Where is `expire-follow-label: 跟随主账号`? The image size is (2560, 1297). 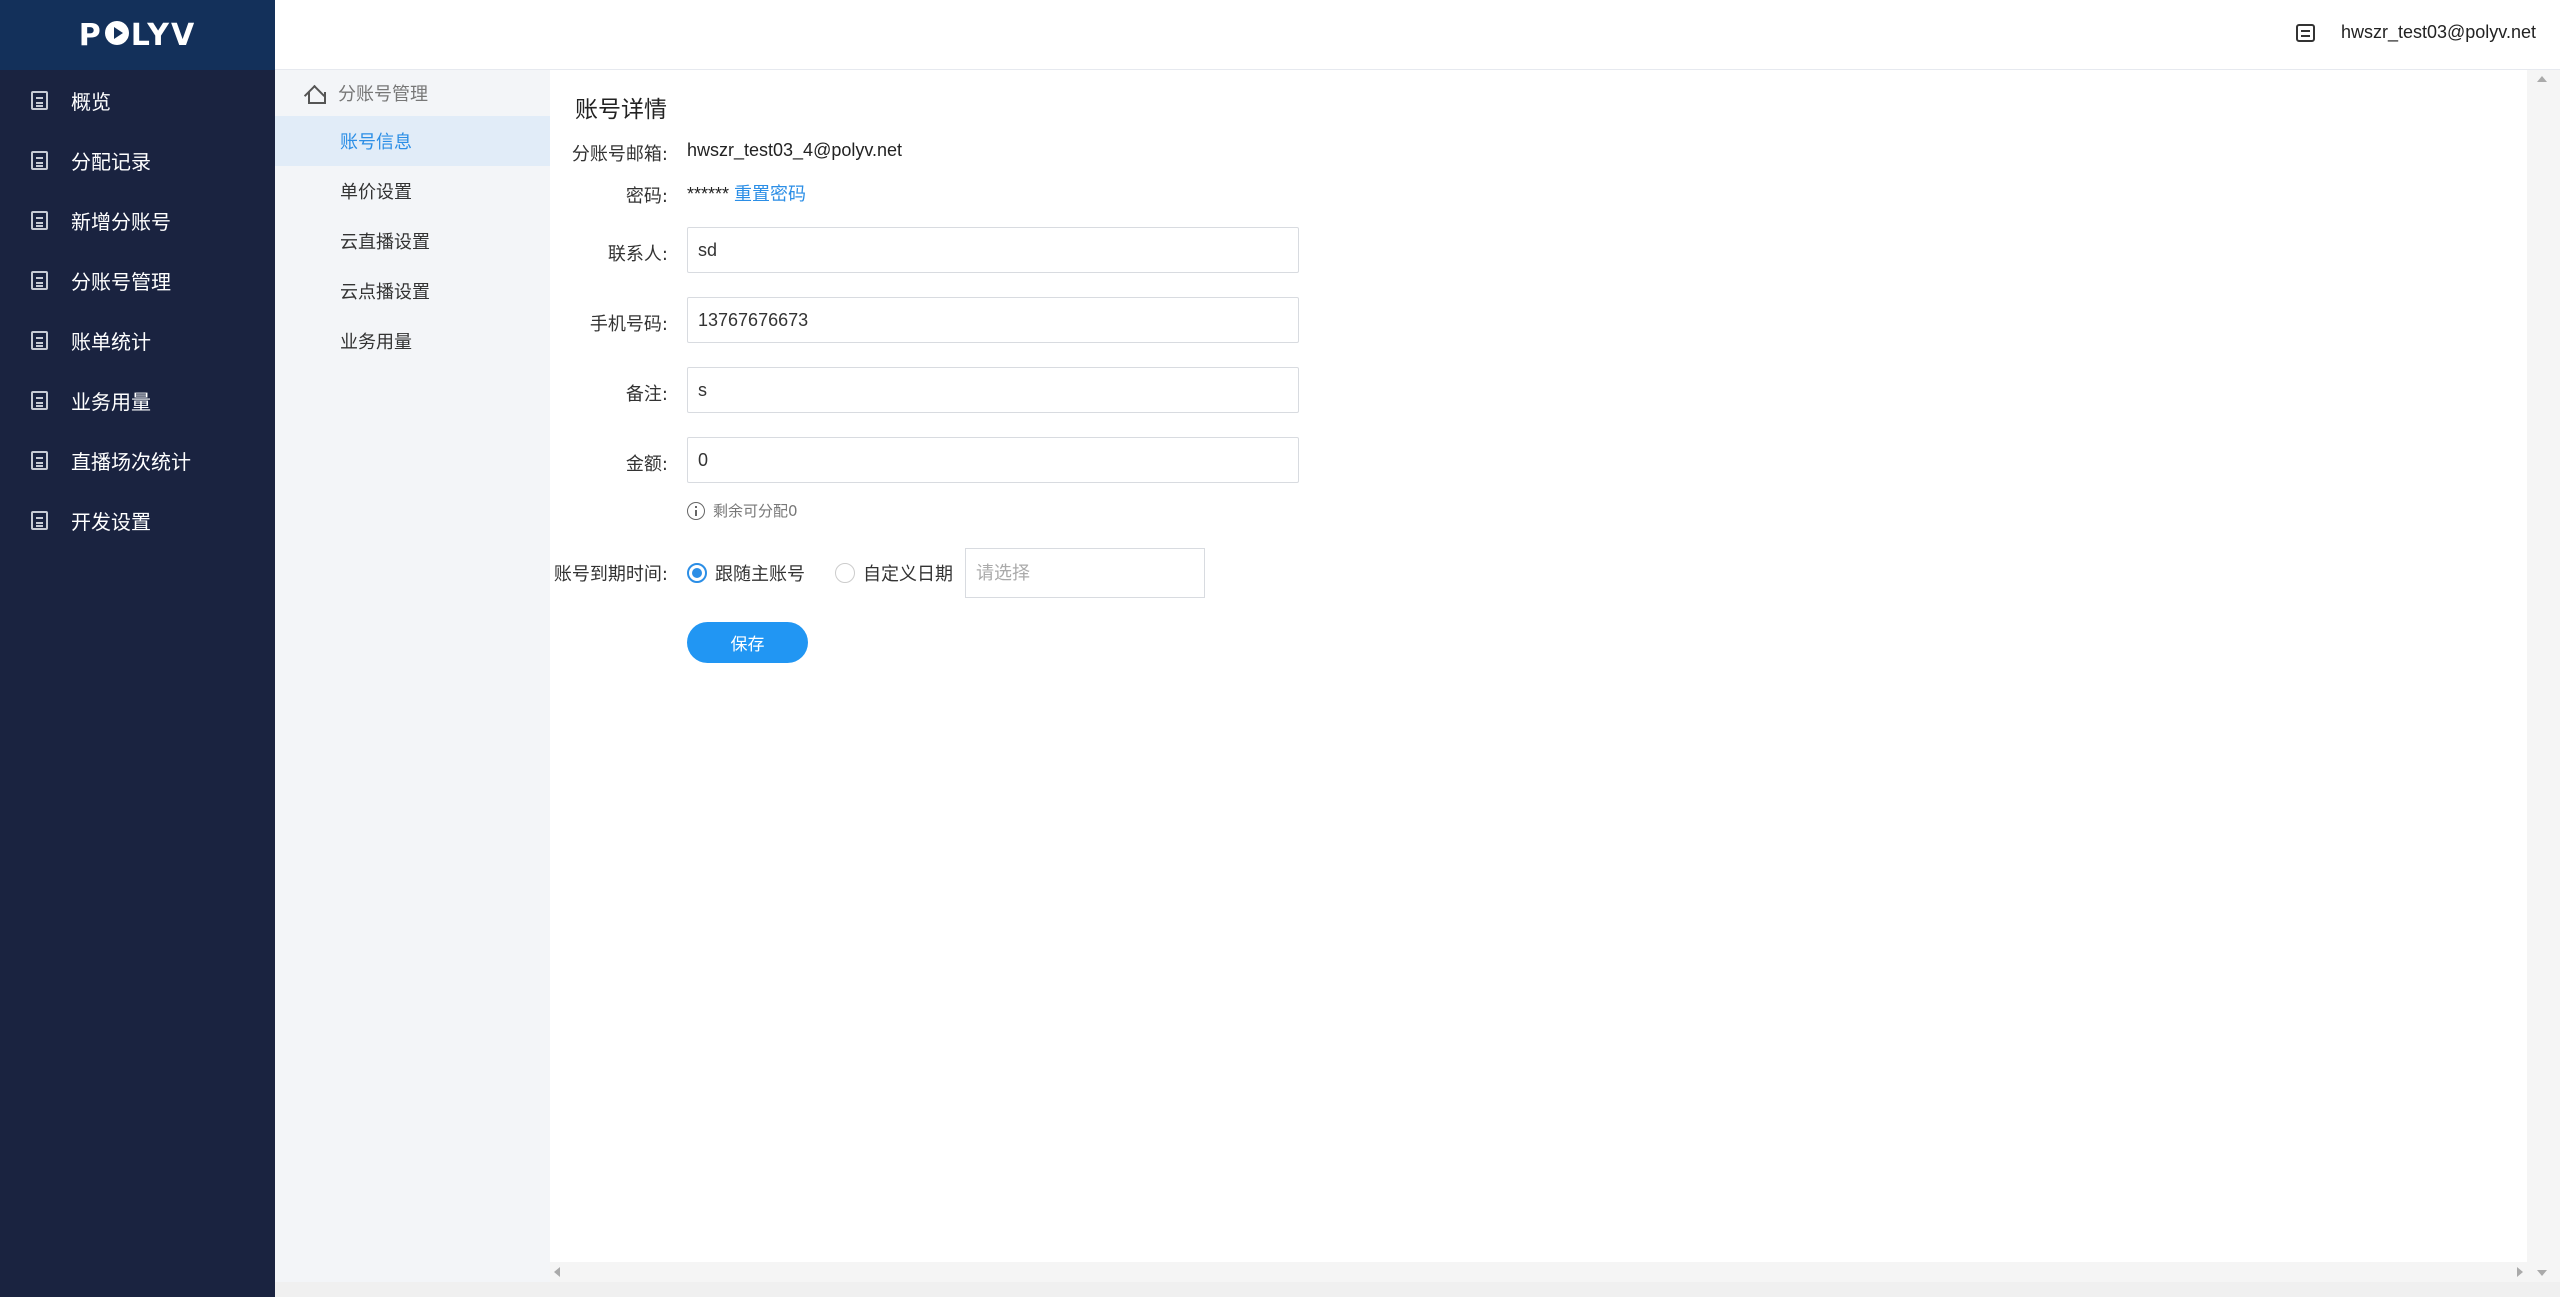 expire-follow-label: 跟随主账号 is located at coordinates (760, 574).